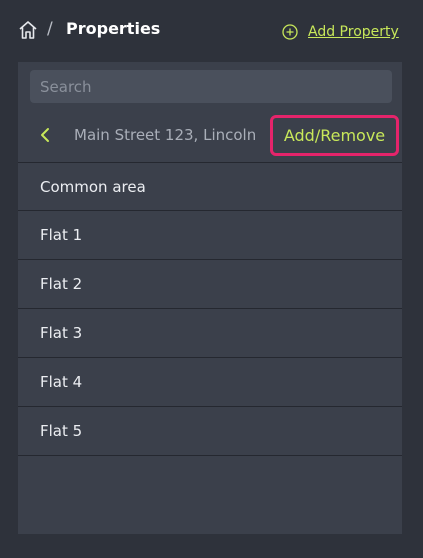  I want to click on plus-circle-icon, so click(290, 32).